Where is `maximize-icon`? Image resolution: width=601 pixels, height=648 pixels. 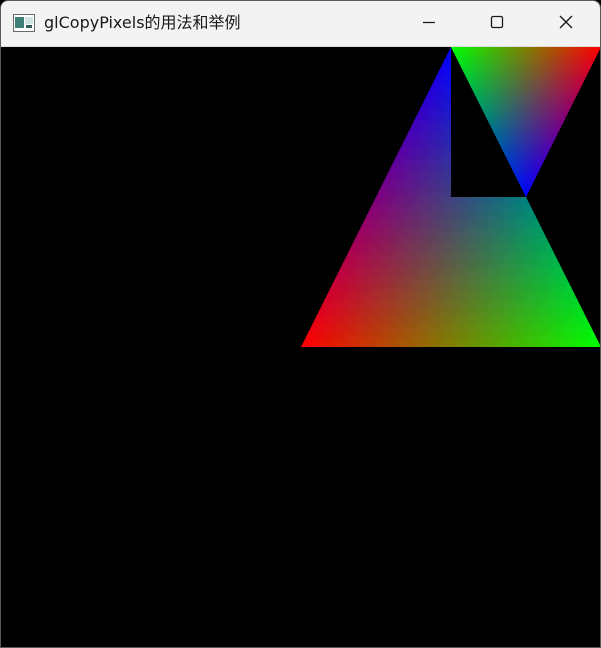
maximize-icon is located at coordinates (497, 24).